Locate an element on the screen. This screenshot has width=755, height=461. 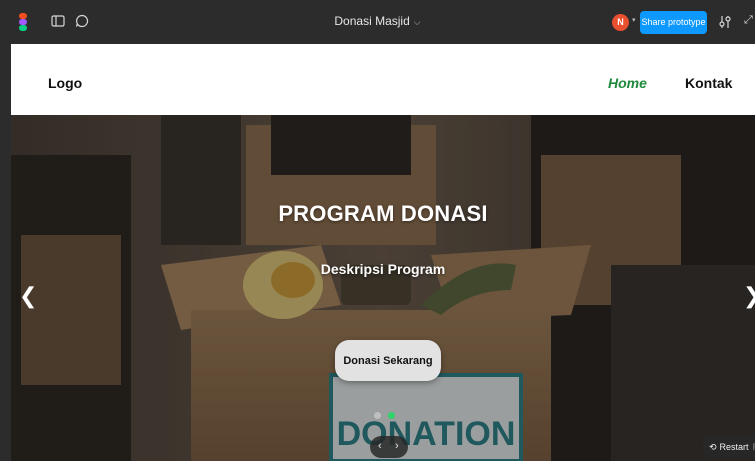
share-prototype-button: Share prototype is located at coordinates (673, 22).